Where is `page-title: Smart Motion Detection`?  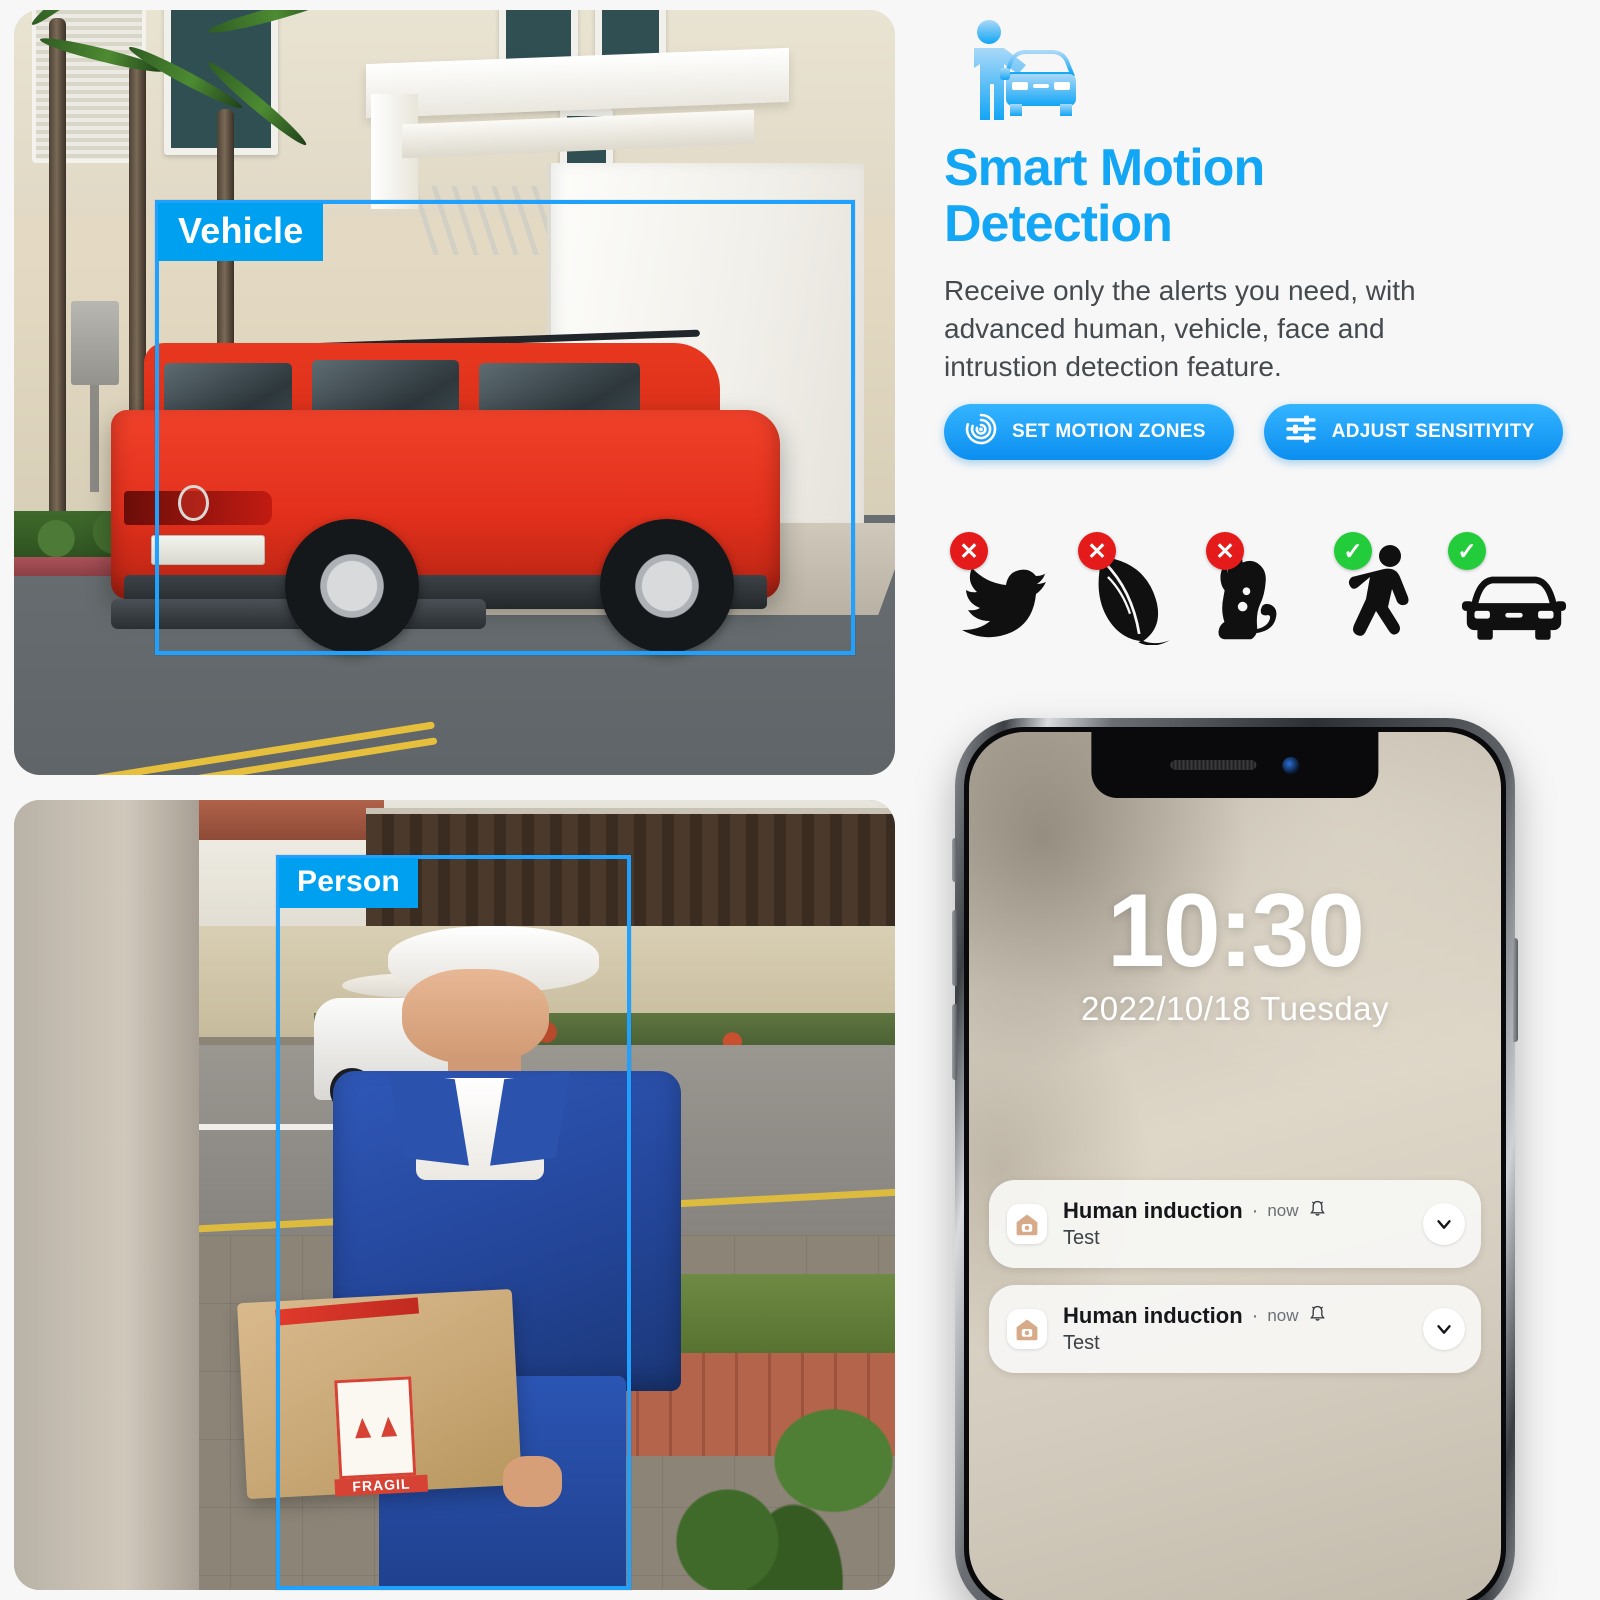
page-title: Smart Motion Detection is located at coordinates (1154, 196).